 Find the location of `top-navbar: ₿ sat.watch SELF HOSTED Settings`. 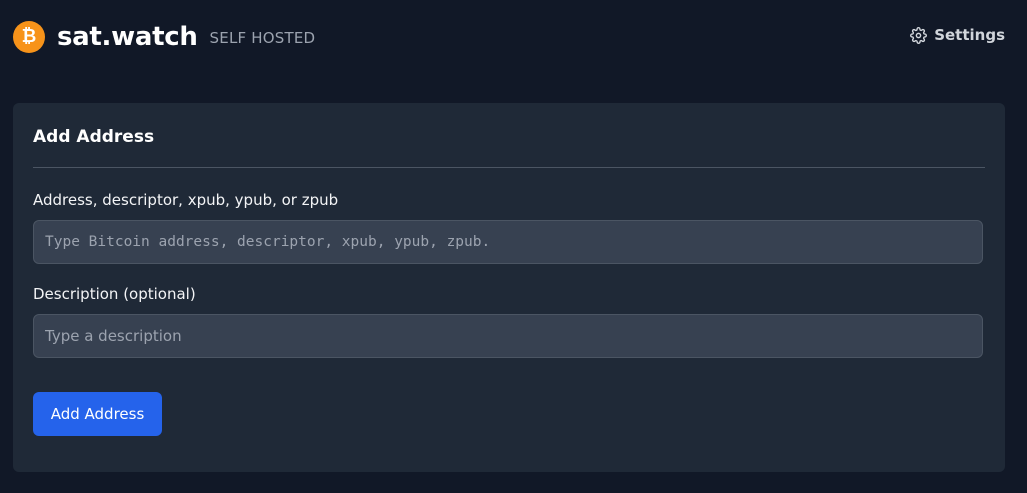

top-navbar: ₿ sat.watch SELF HOSTED Settings is located at coordinates (513, 36).